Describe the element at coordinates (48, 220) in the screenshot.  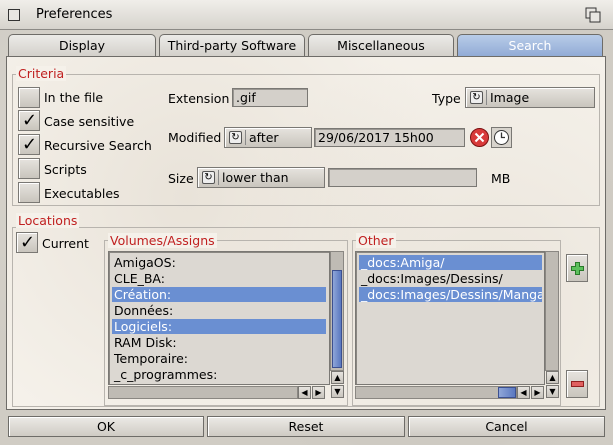
I see `locations-label: Locations` at that location.